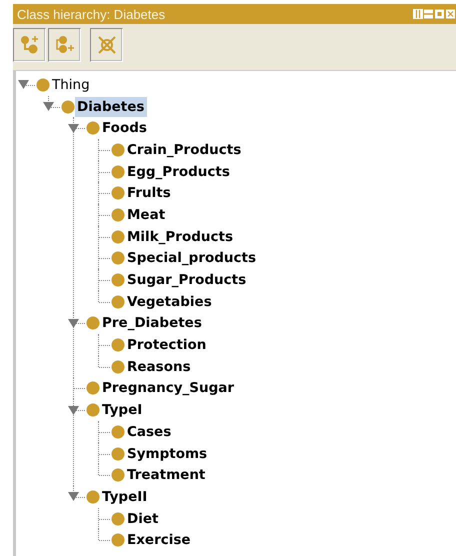  I want to click on class-label: Exercise, so click(159, 540).